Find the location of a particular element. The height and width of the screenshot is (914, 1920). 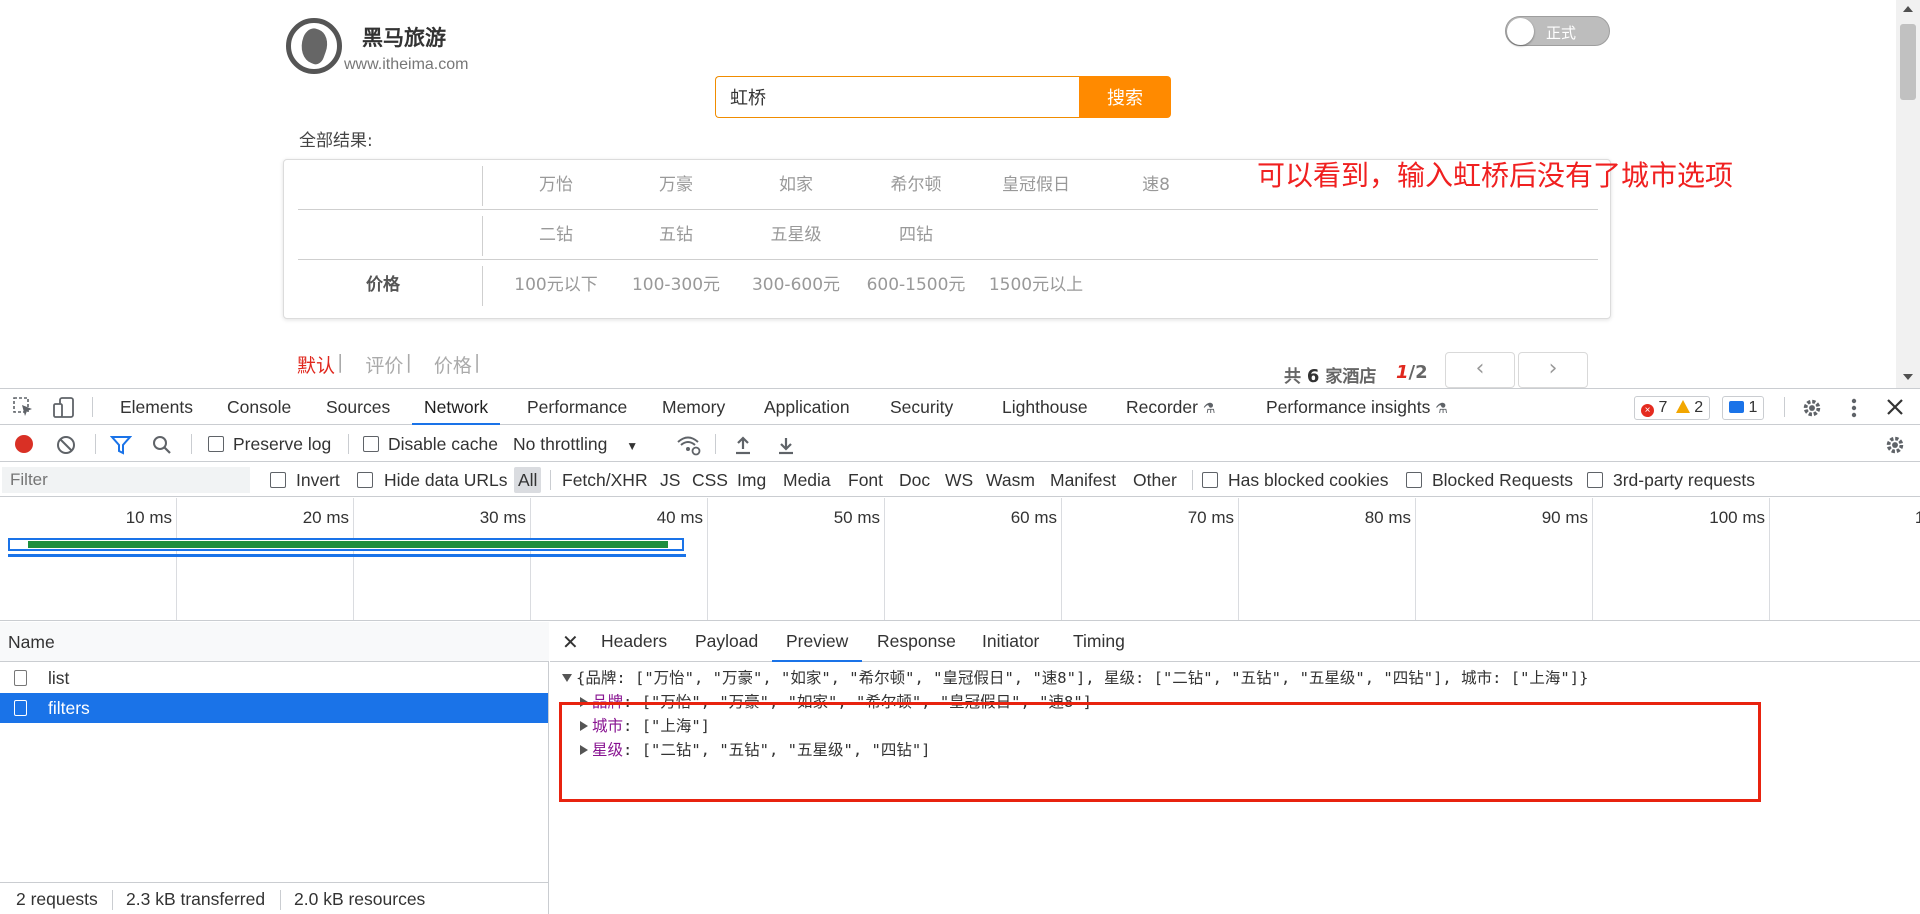

type-filter-font: Font is located at coordinates (865, 480).